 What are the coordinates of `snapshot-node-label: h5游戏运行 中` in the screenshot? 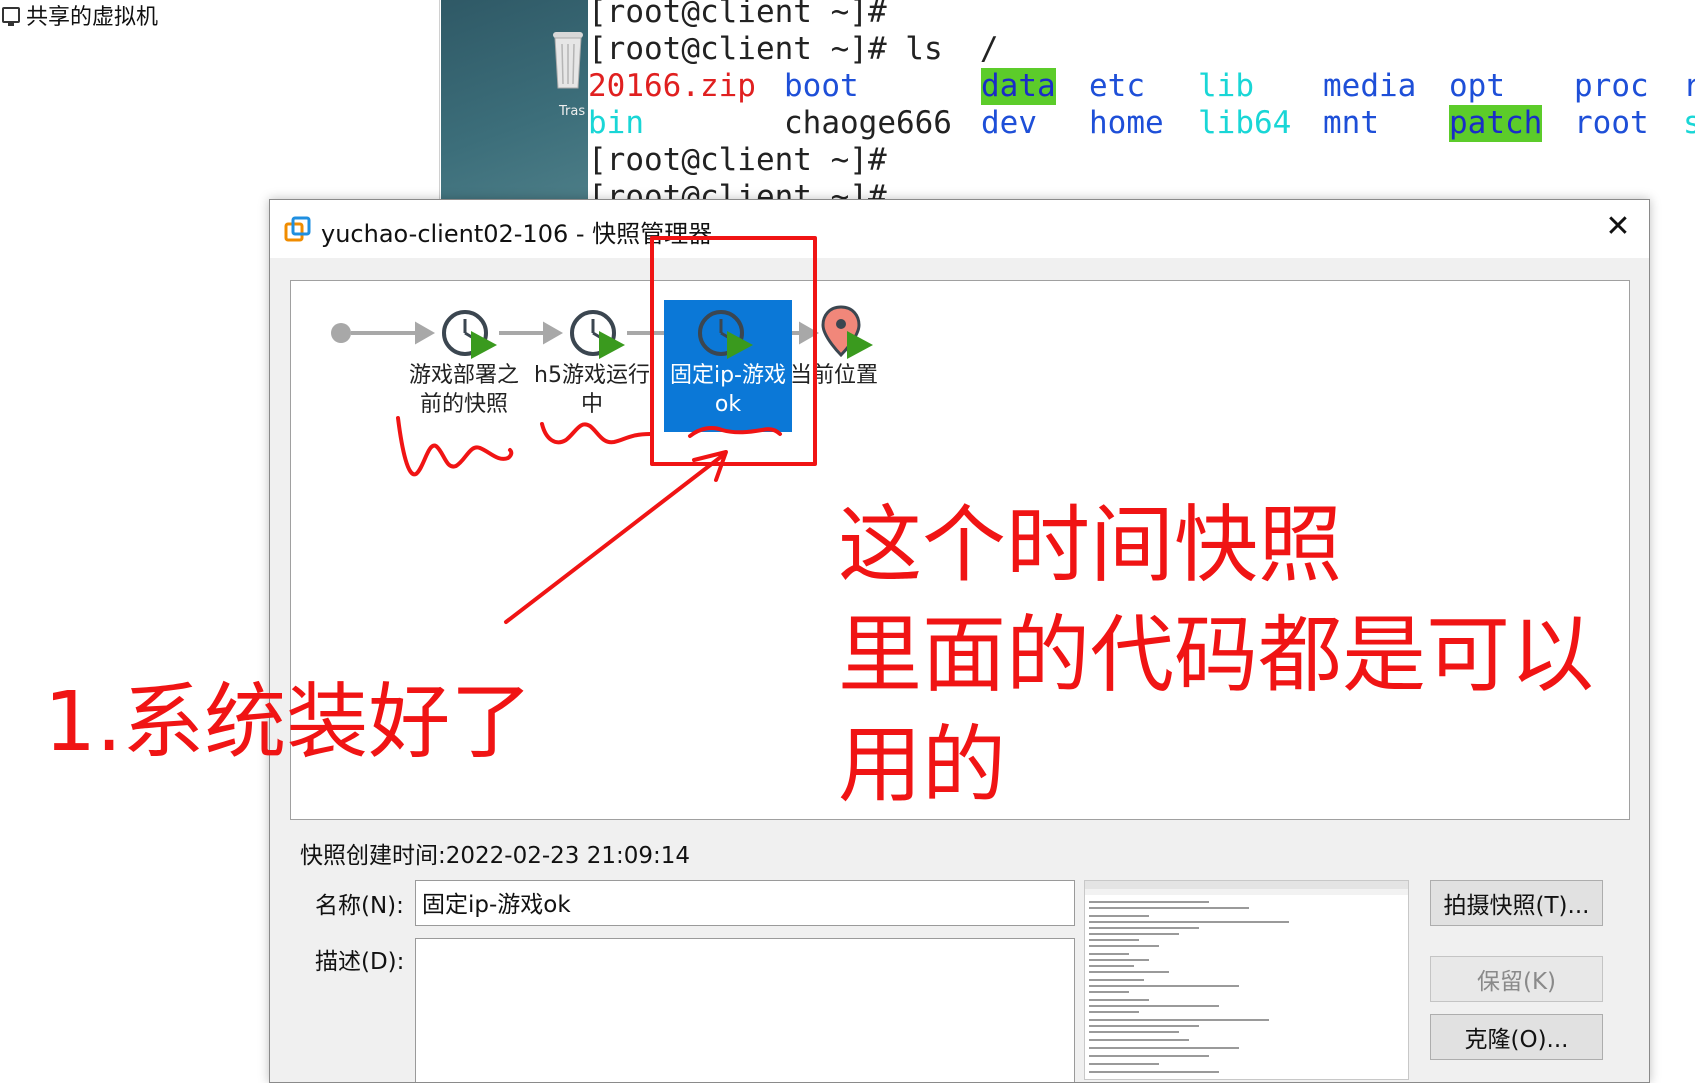 It's located at (592, 390).